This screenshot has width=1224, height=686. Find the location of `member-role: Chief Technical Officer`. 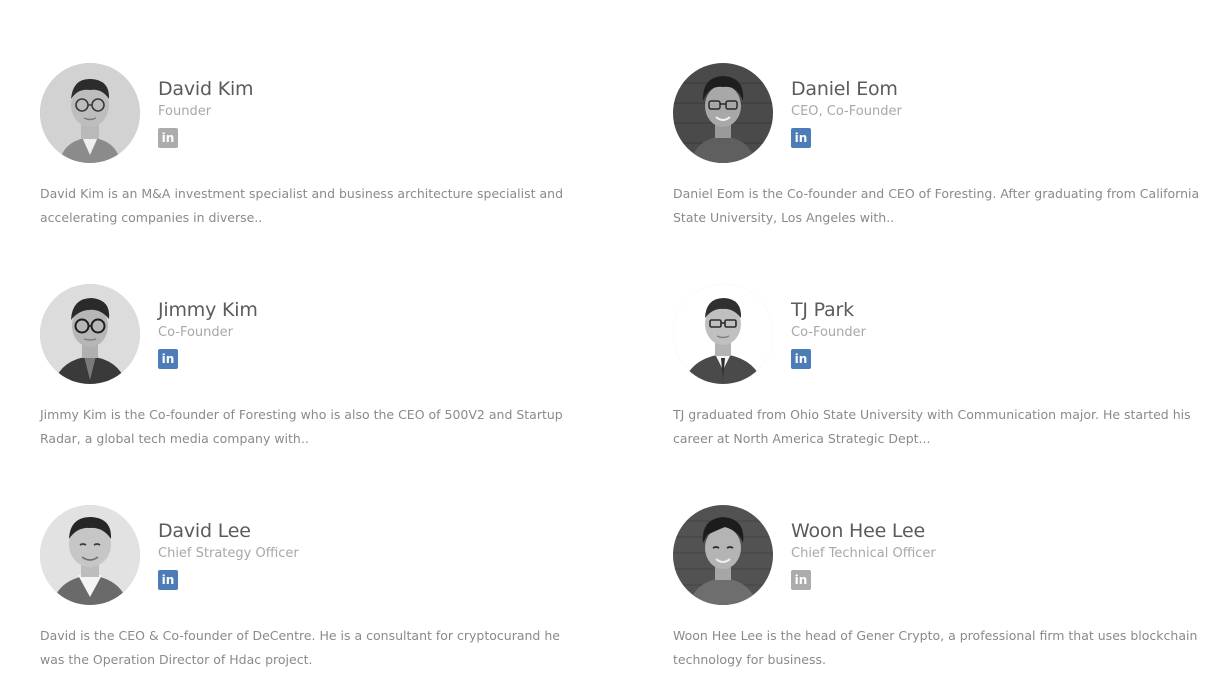

member-role: Chief Technical Officer is located at coordinates (863, 553).